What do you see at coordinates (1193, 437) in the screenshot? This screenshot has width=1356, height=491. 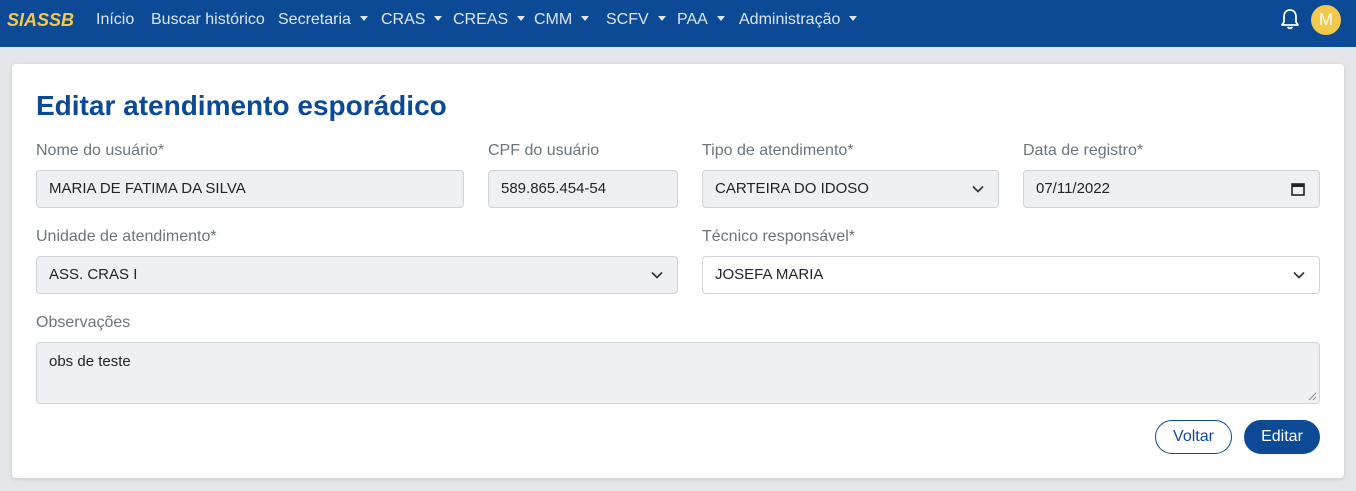 I see `back-button: Voltar` at bounding box center [1193, 437].